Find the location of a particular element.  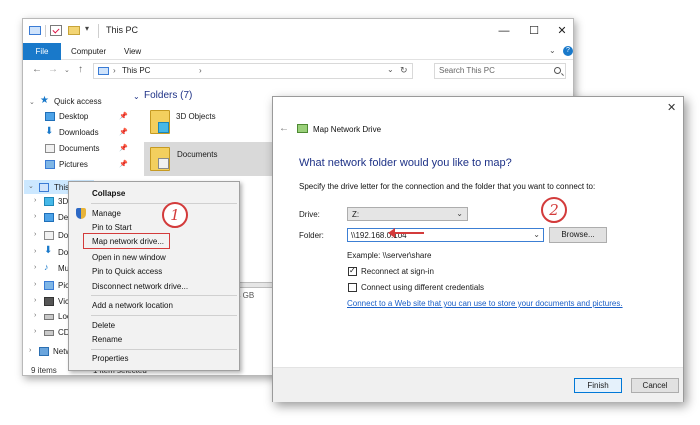

3d-objects-icon is located at coordinates (49, 201).